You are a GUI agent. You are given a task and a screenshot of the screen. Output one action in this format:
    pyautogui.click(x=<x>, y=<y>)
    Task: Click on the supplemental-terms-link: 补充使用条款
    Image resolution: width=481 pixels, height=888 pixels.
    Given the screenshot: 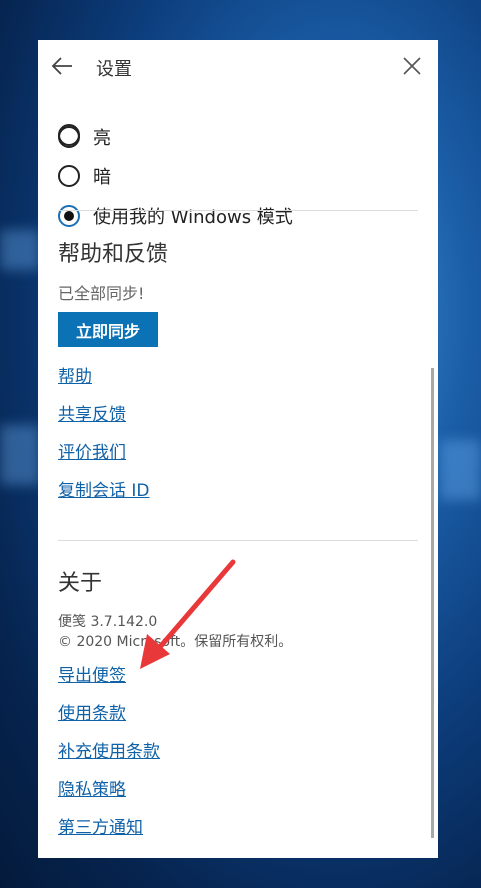 What is the action you would take?
    pyautogui.click(x=109, y=749)
    